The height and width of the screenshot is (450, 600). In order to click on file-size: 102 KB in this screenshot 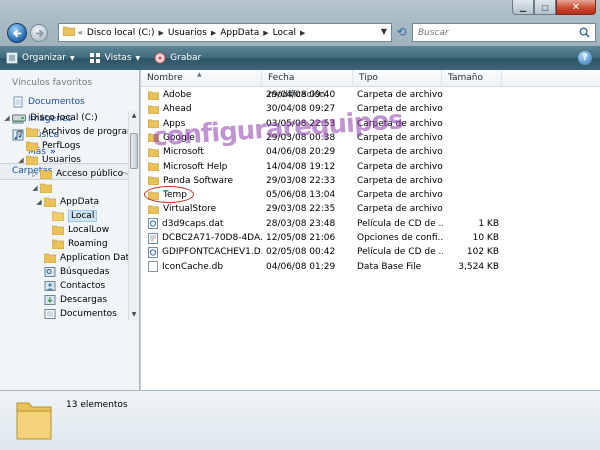, I will do `click(482, 252)`.